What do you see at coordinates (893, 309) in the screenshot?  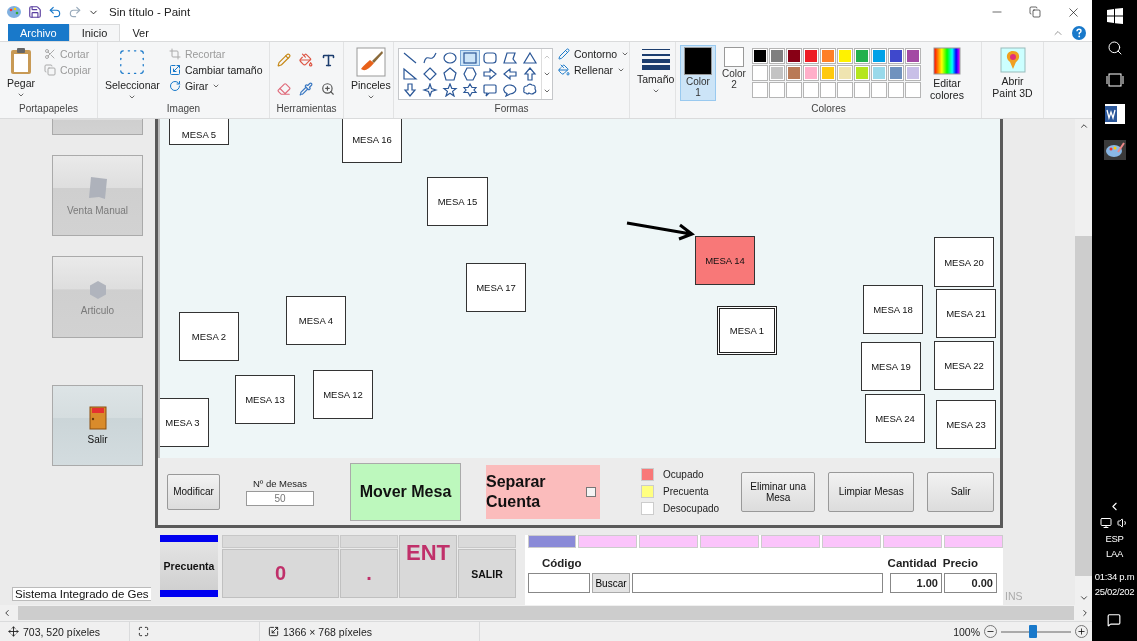 I see `table-tile: MESA 18` at bounding box center [893, 309].